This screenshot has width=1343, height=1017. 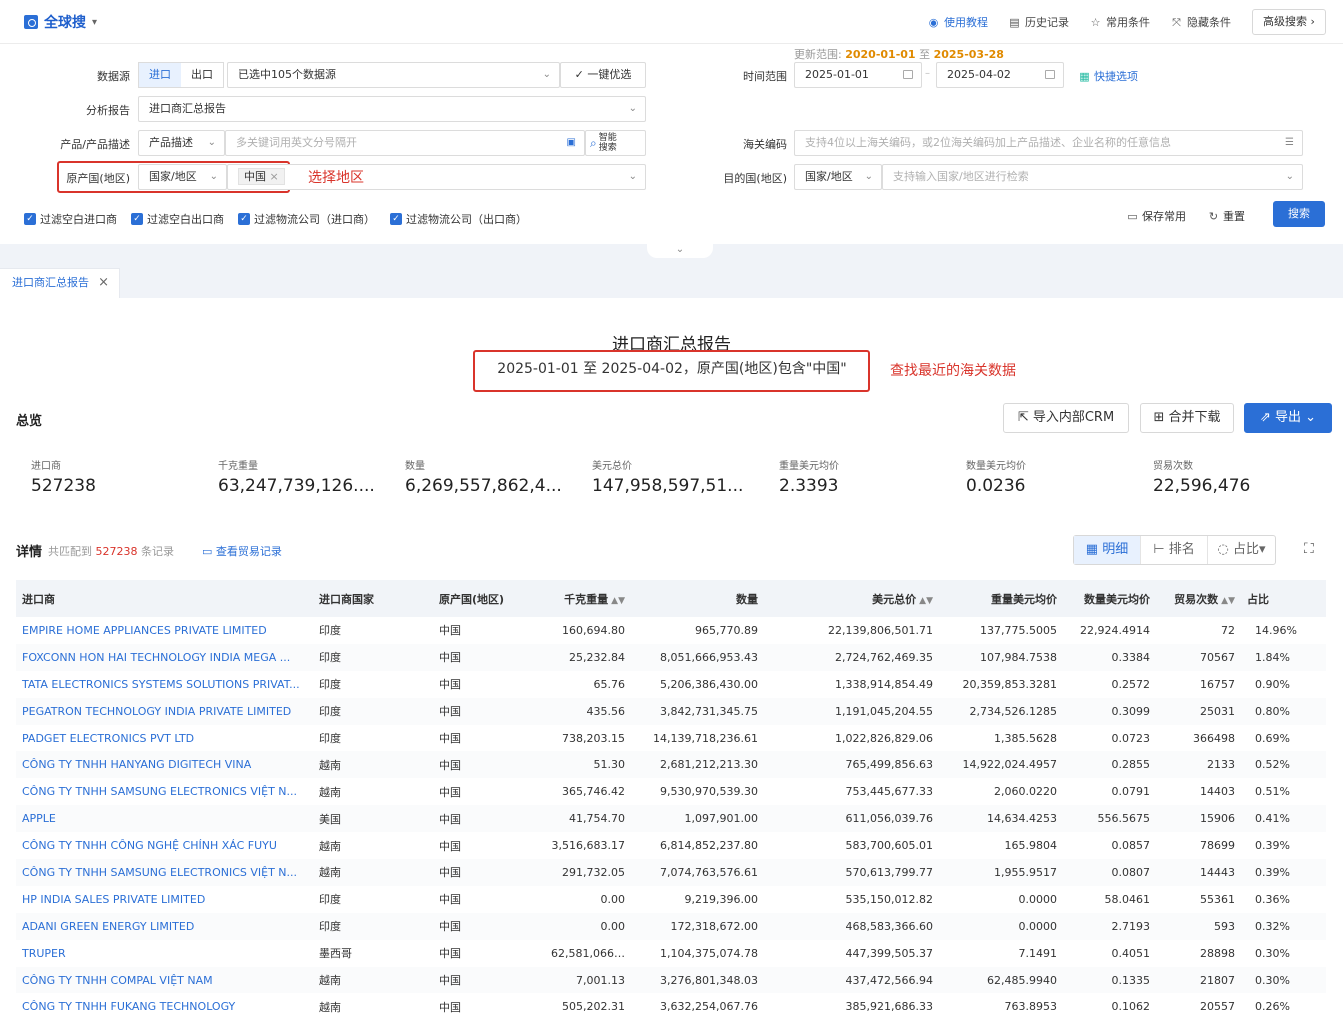 What do you see at coordinates (177, 219) in the screenshot?
I see `filter-blank-exporter: ✓ 过滤空白出口商` at bounding box center [177, 219].